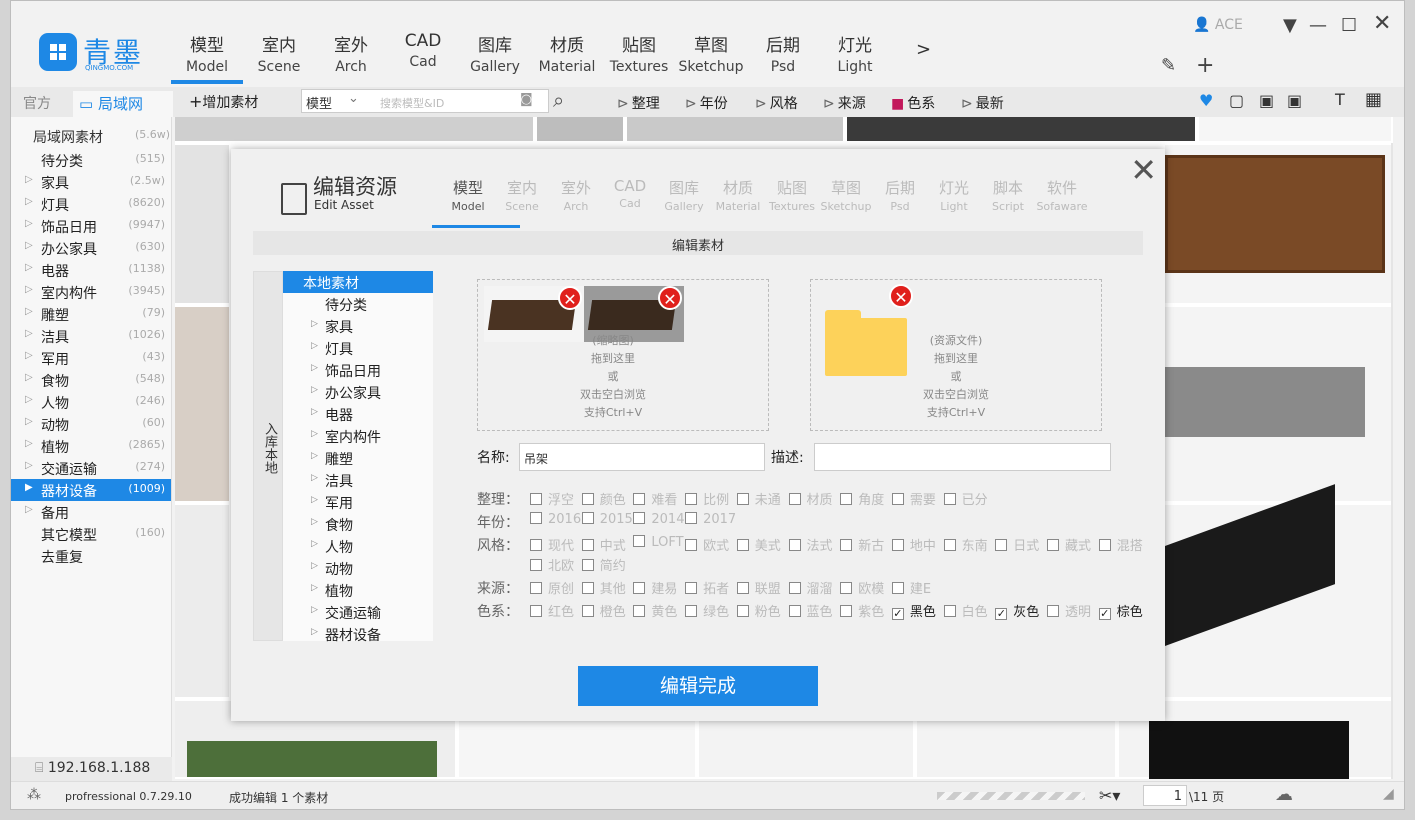 This screenshot has height=820, width=1415. I want to click on chevron-down-icon: ⌄, so click(353, 98).